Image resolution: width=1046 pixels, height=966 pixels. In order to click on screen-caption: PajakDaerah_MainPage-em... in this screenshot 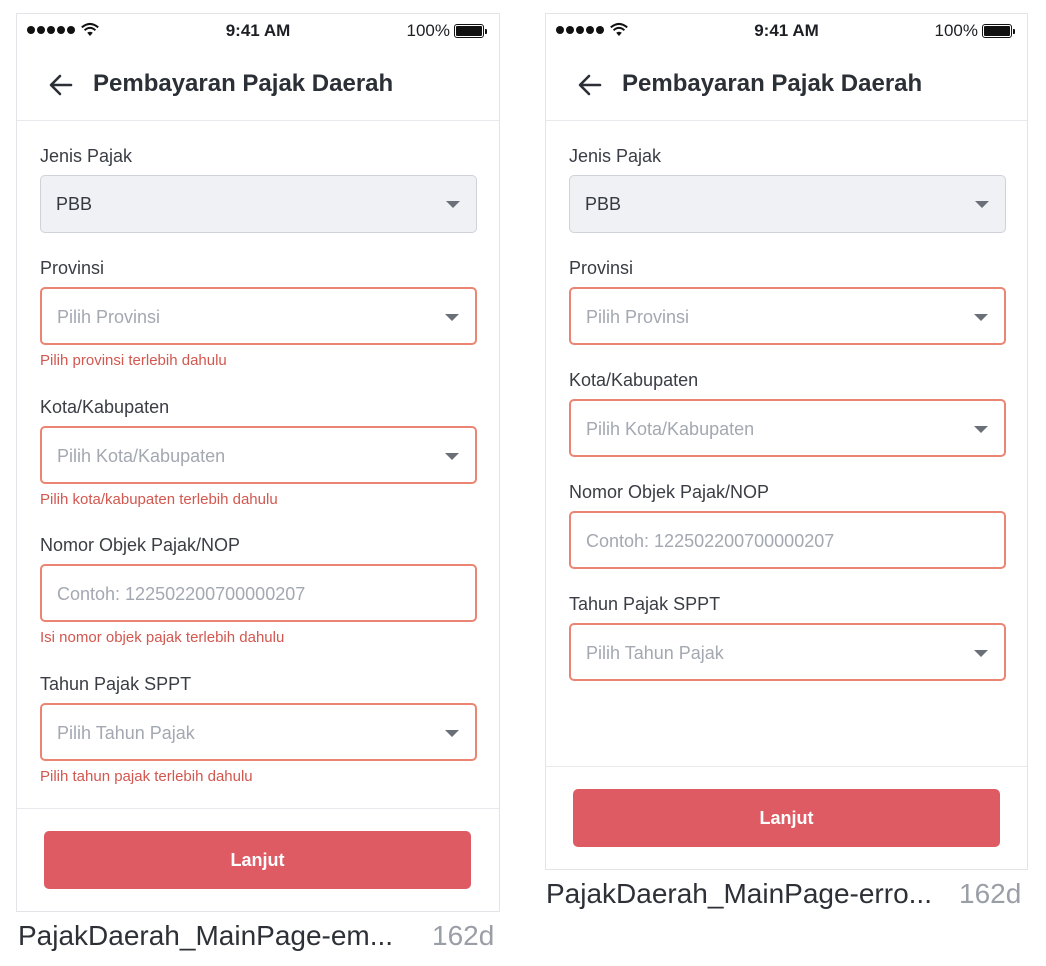, I will do `click(206, 935)`.